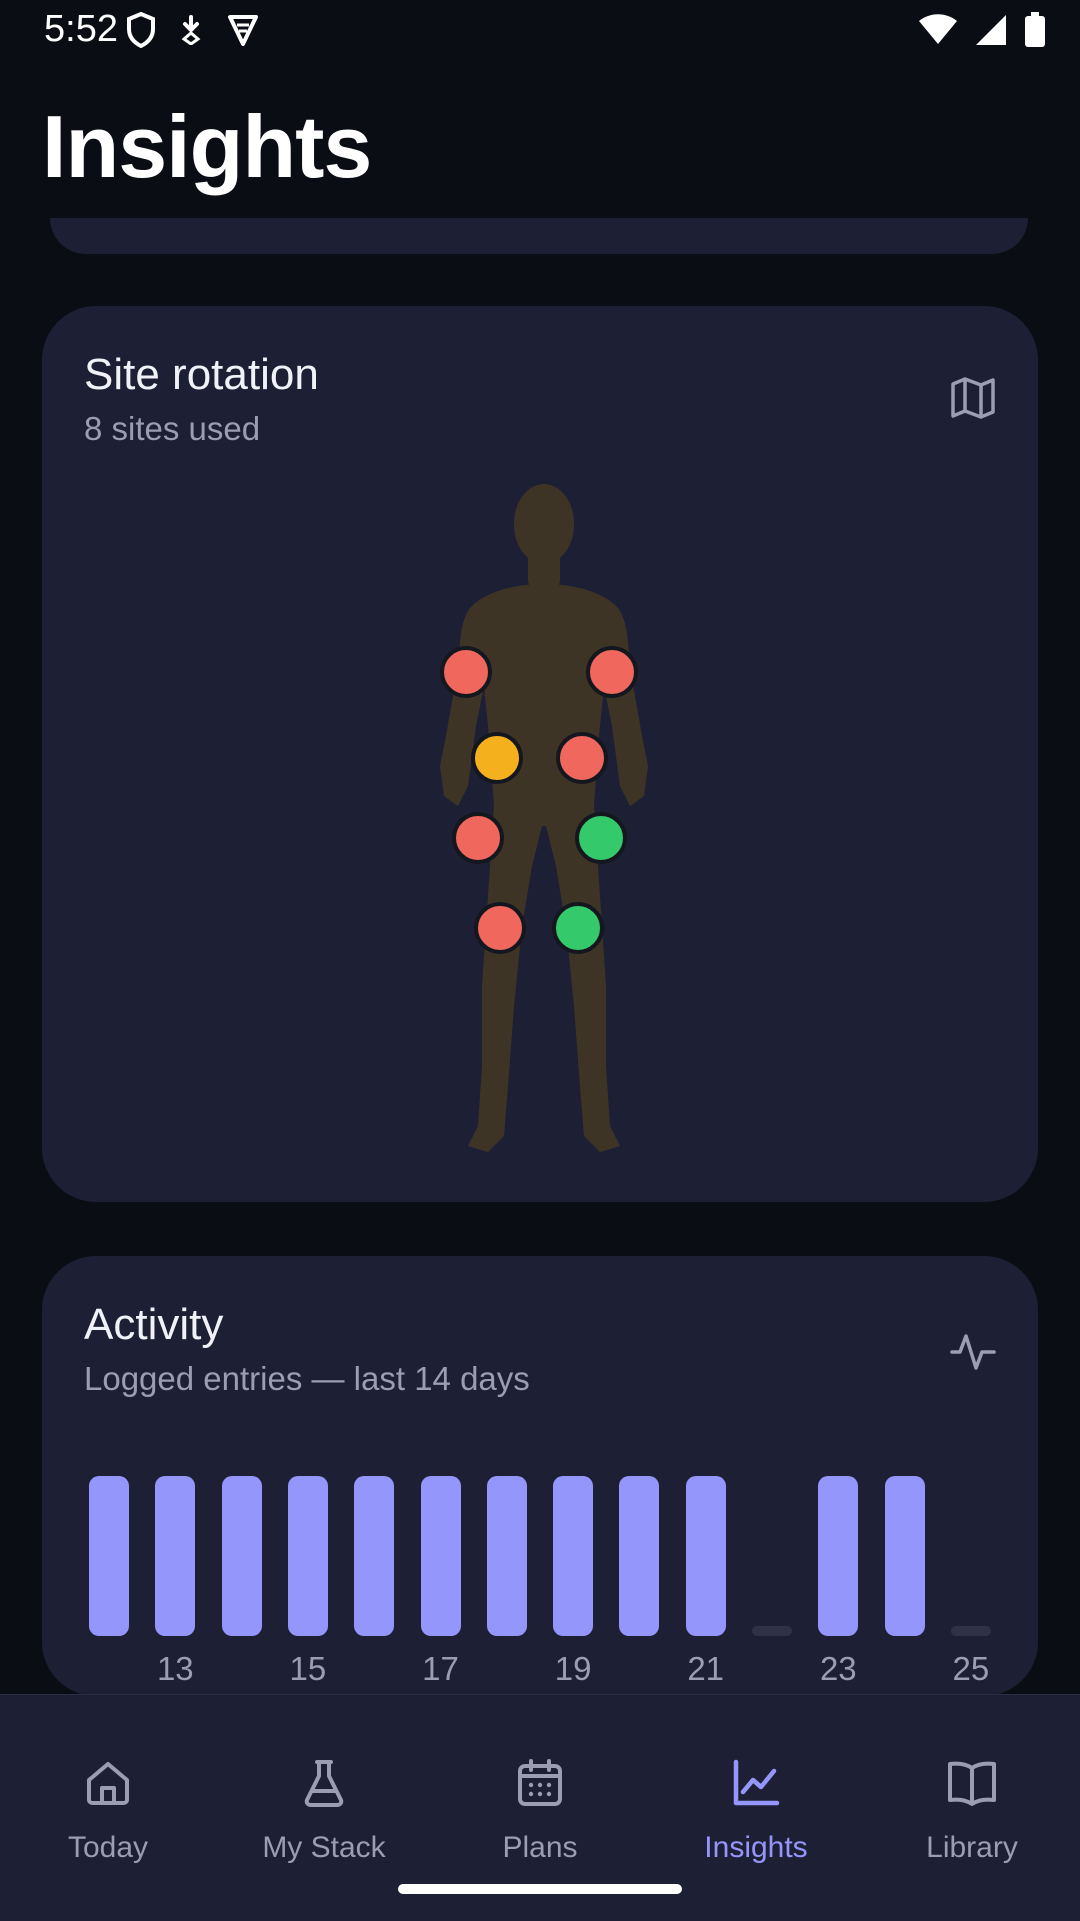 This screenshot has height=1921, width=1080. Describe the element at coordinates (540, 1847) in the screenshot. I see `nav-label: Plans` at that location.